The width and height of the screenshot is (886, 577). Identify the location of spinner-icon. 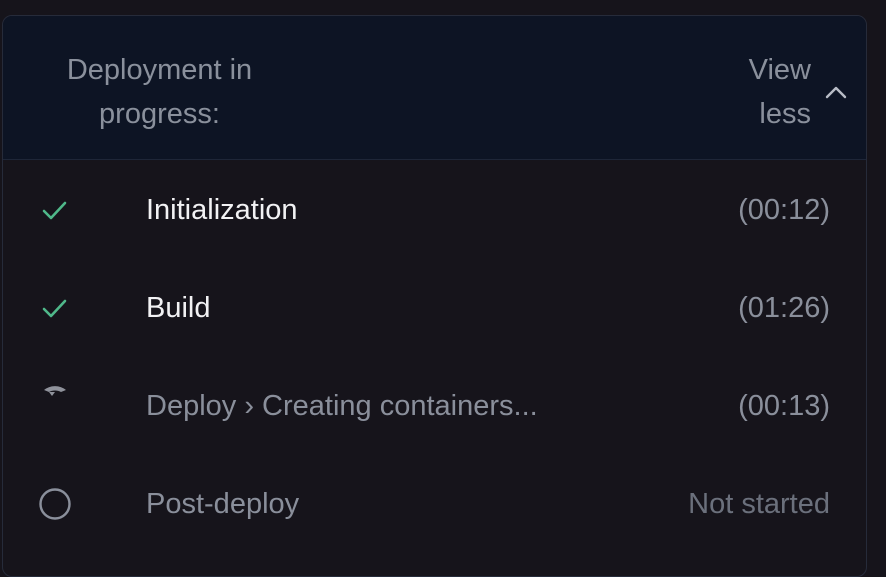
(55, 391).